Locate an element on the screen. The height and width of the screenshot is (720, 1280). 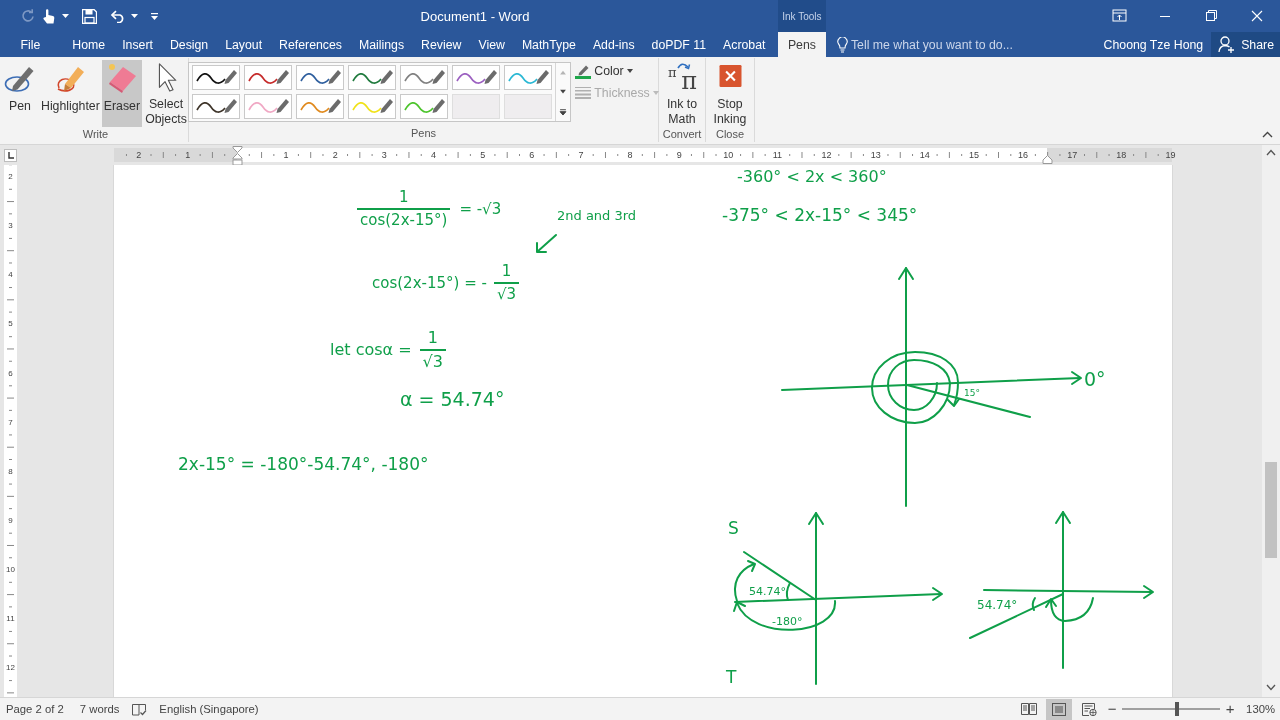
print-layout-button is located at coordinates (1059, 709).